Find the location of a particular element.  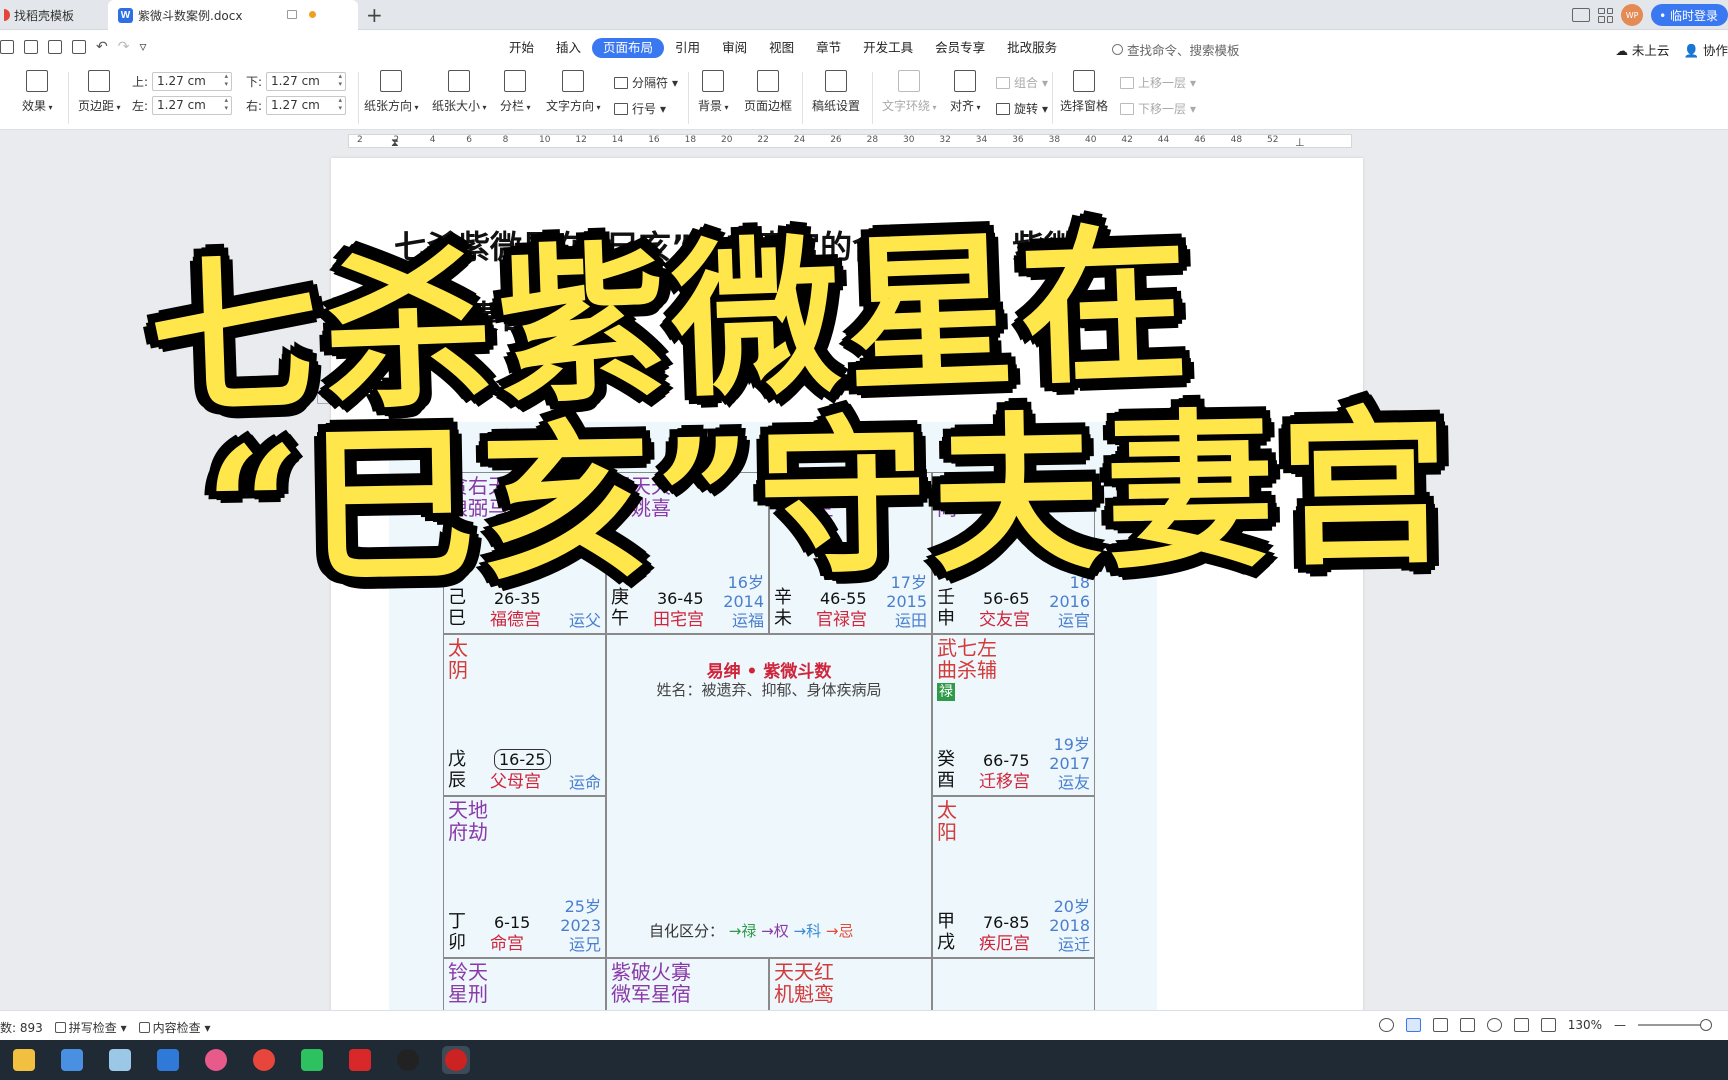

grid-paper-button: 稿纸设置 is located at coordinates (836, 92).